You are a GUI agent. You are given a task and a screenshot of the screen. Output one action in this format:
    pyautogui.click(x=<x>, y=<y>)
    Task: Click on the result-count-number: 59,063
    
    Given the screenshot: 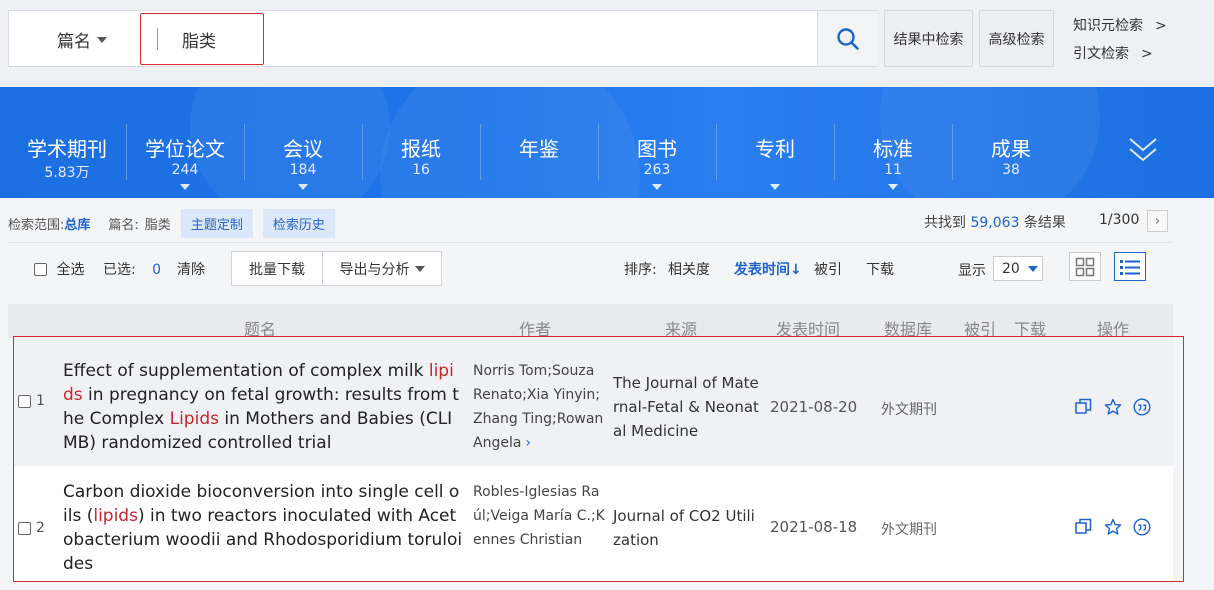 What is the action you would take?
    pyautogui.click(x=995, y=223)
    